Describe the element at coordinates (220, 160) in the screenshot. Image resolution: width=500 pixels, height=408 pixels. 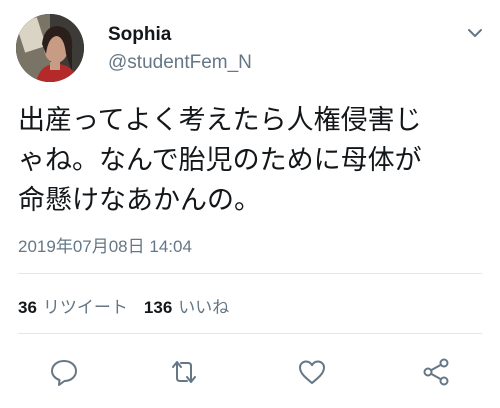
I see `tweet-text-line: ゃね。なんで胎児のために母体が` at that location.